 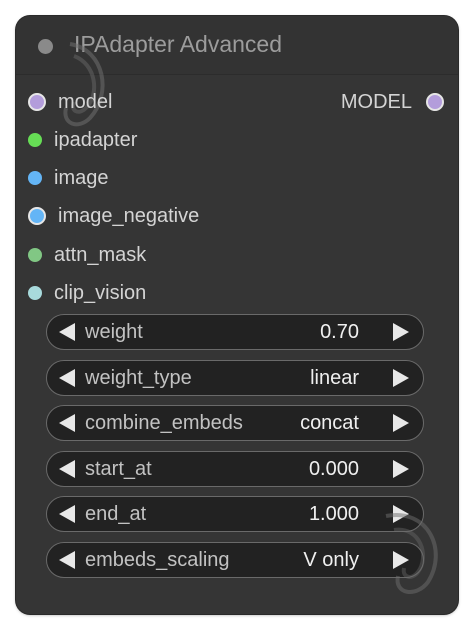 I want to click on input-slot-image: image, so click(x=68, y=178).